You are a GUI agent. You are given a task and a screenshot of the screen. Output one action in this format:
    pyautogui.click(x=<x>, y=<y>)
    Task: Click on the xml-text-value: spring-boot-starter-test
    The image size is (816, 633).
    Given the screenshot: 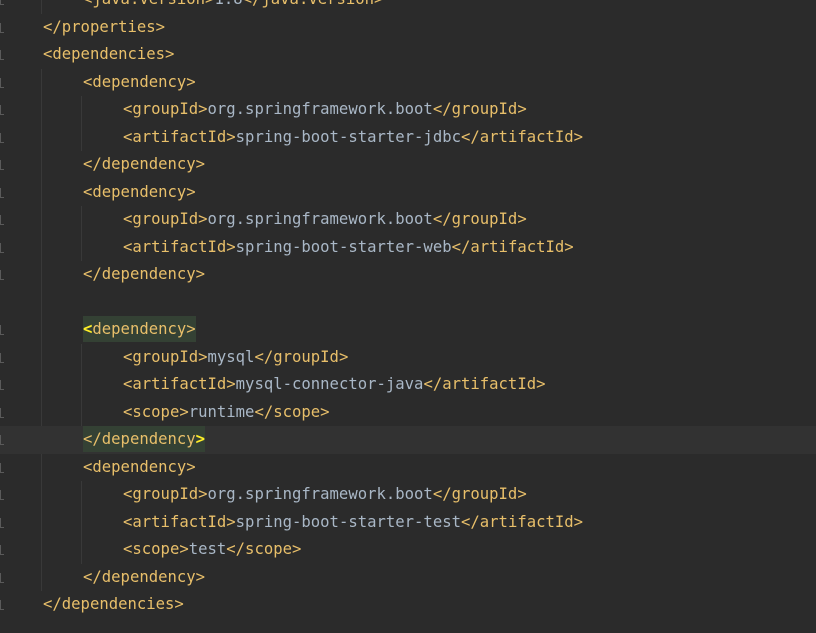 What is the action you would take?
    pyautogui.click(x=348, y=521)
    